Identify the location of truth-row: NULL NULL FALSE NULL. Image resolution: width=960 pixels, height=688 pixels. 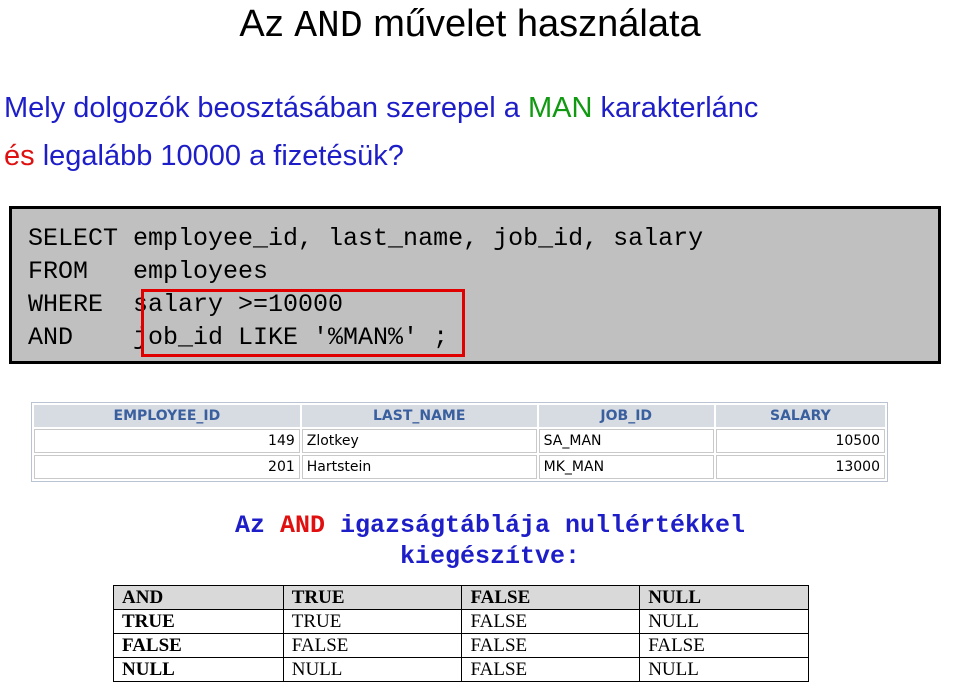
(461, 669).